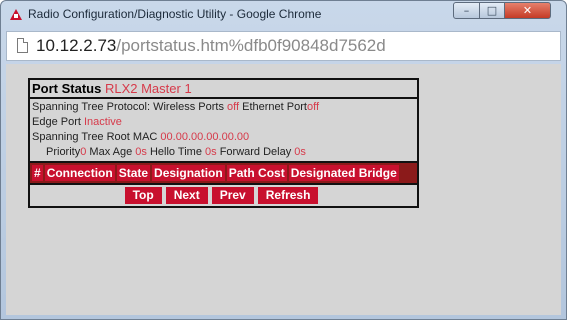  What do you see at coordinates (143, 195) in the screenshot?
I see `top-button: Top` at bounding box center [143, 195].